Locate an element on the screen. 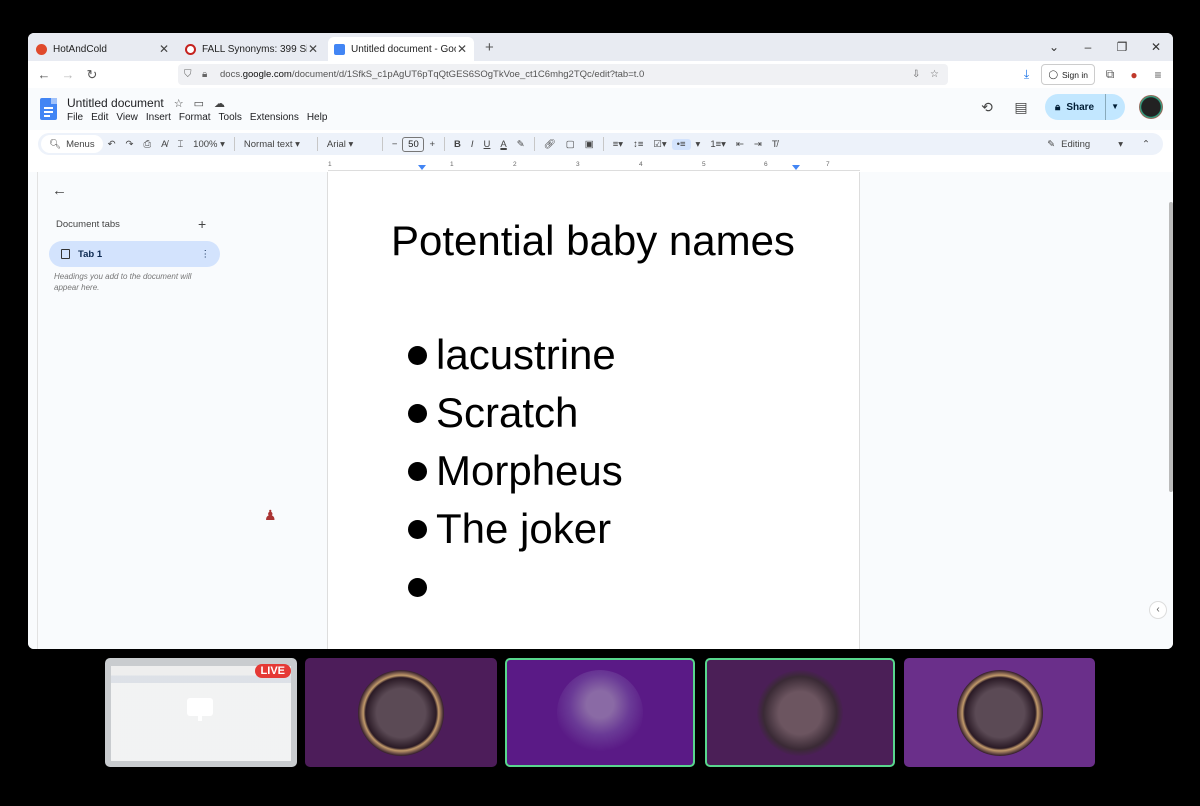 Image resolution: width=1200 pixels, height=806 pixels. tracking-shield-icon: ⛉ is located at coordinates (191, 74).